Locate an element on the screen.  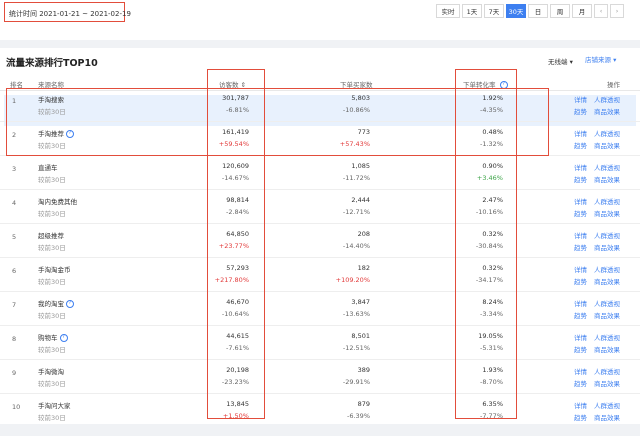
buyers-change: -14.40% is located at coordinates (356, 246).